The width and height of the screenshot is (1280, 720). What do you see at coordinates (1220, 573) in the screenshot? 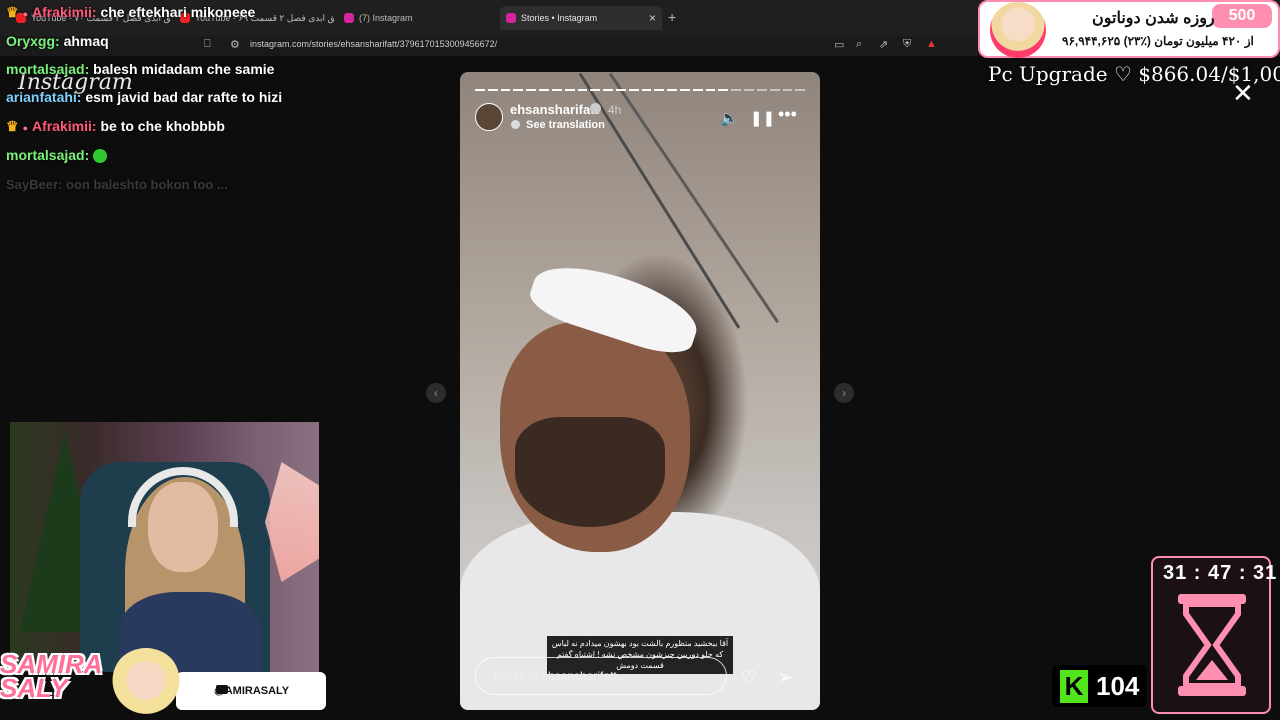
I see `stream-timer: 31 : 47 : 31` at bounding box center [1220, 573].